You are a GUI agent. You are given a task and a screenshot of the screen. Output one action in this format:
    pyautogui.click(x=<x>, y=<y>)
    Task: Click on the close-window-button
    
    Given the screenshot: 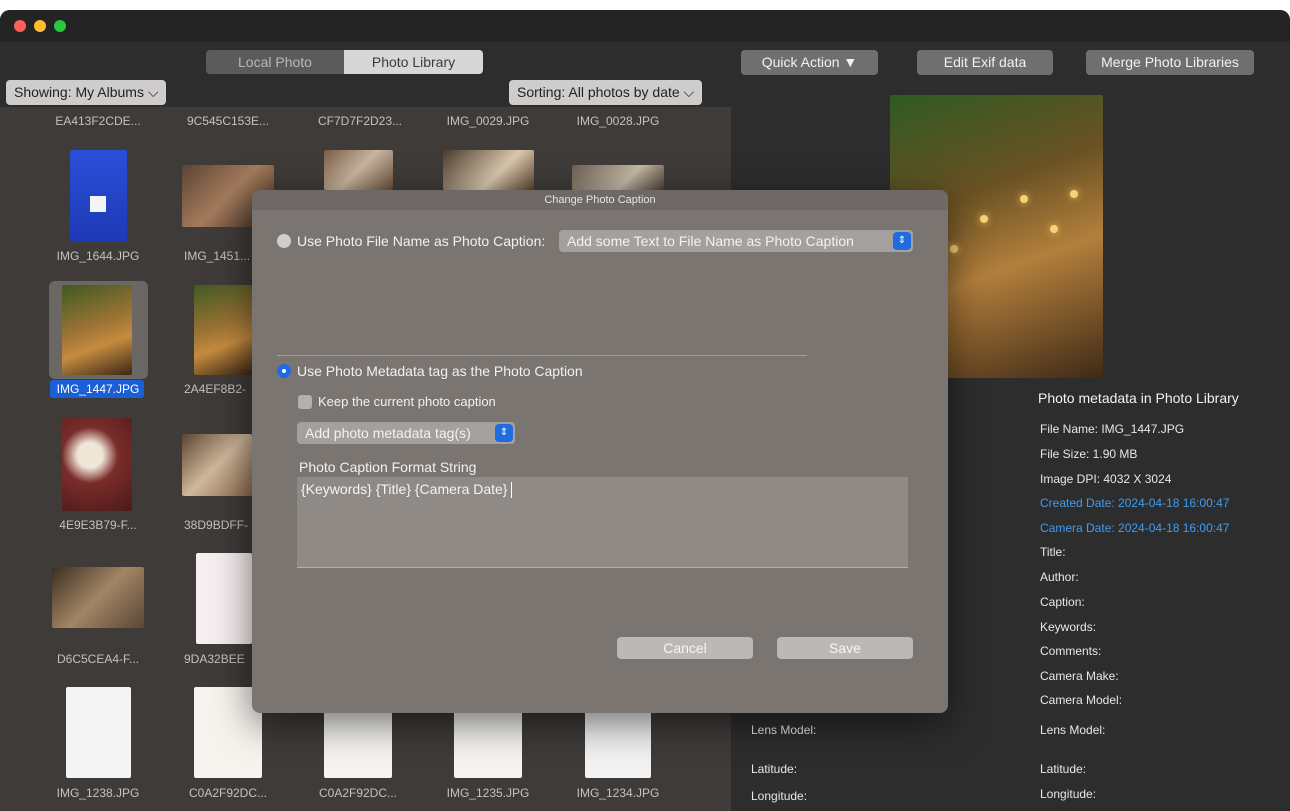 What is the action you would take?
    pyautogui.click(x=20, y=26)
    